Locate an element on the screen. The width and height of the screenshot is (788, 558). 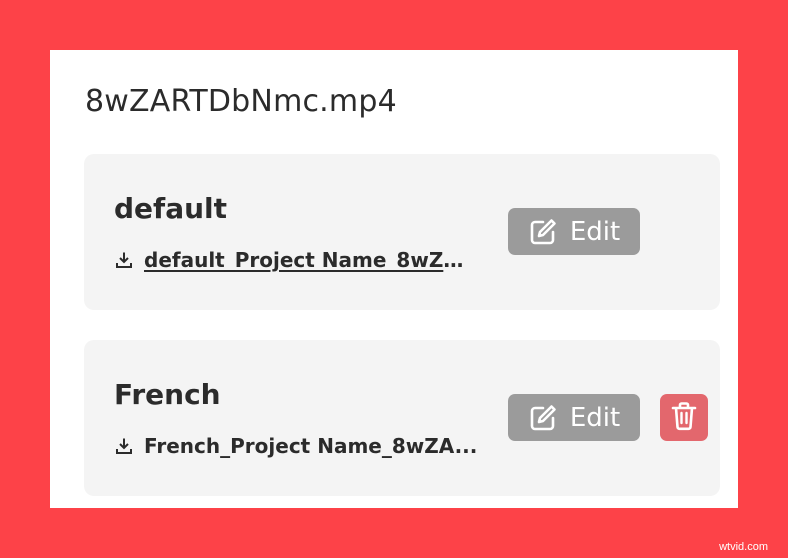
trash-icon is located at coordinates (684, 418).